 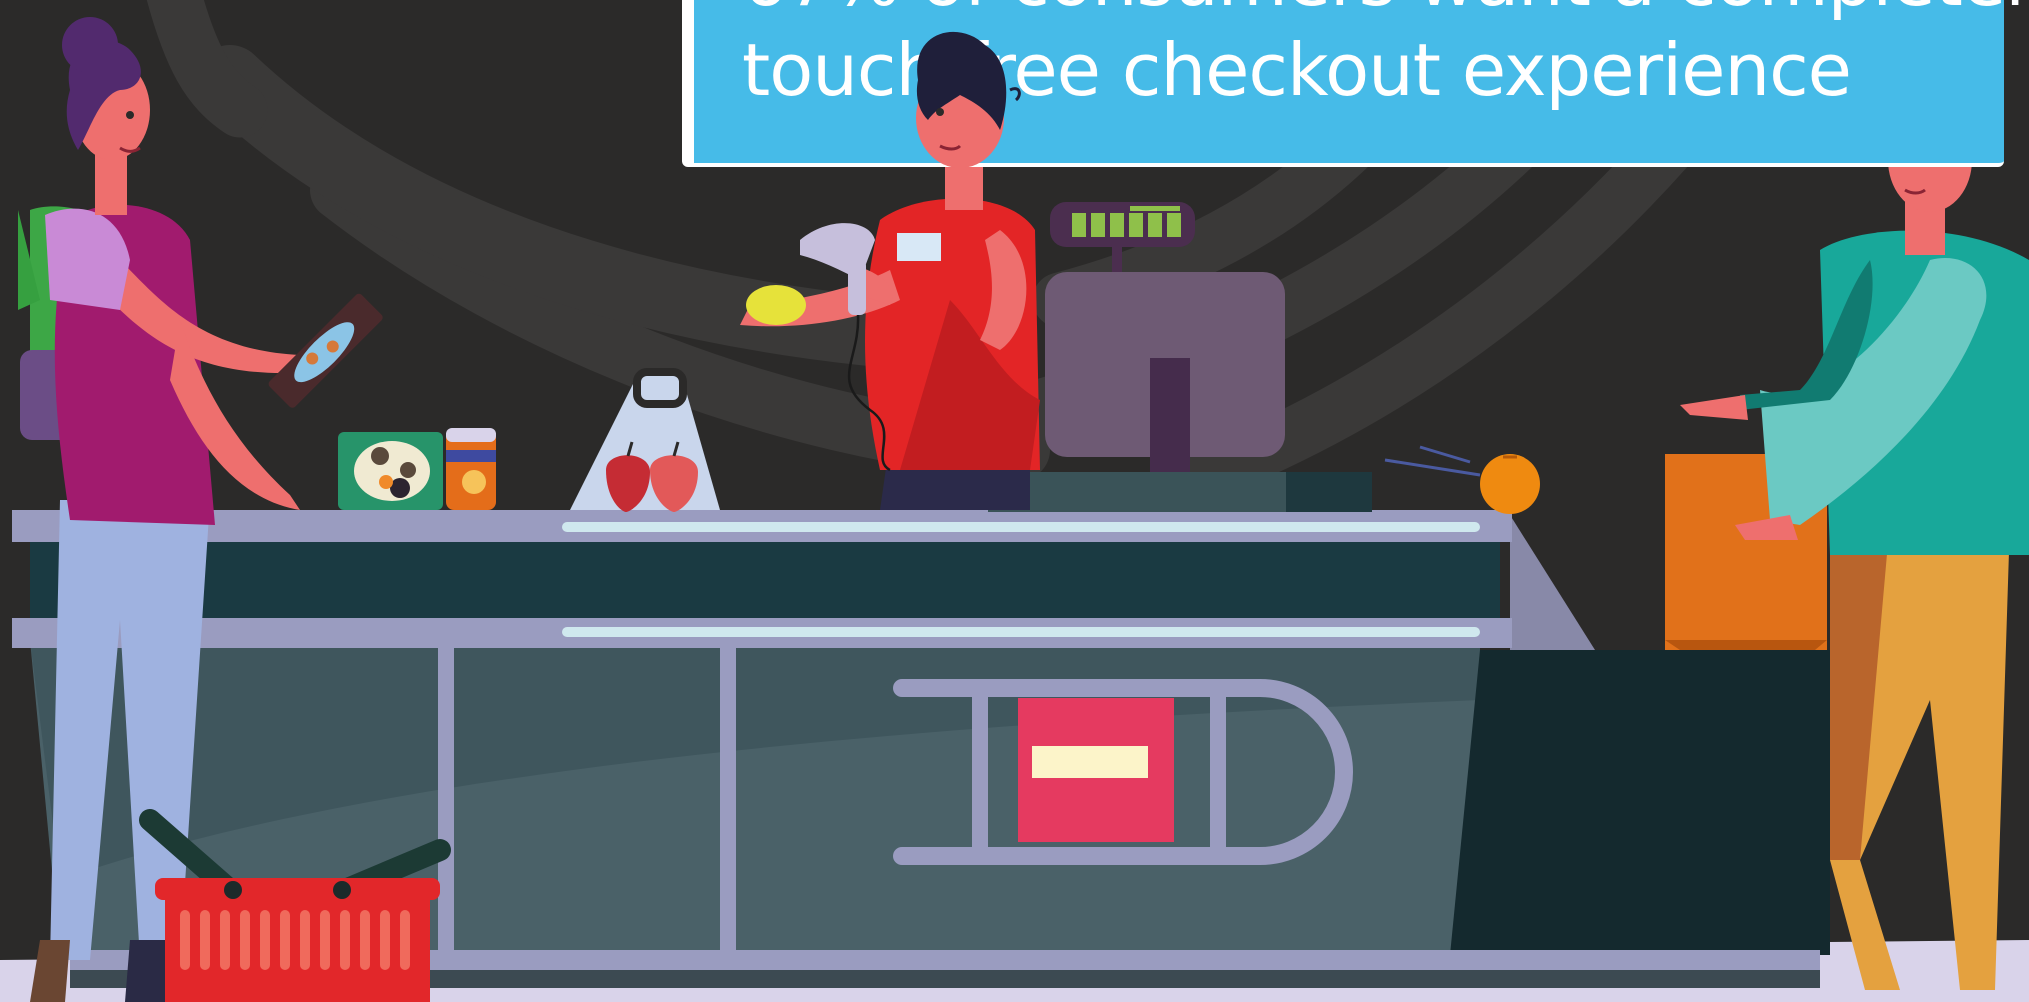 What do you see at coordinates (390, 471) in the screenshot?
I see `snack-box` at bounding box center [390, 471].